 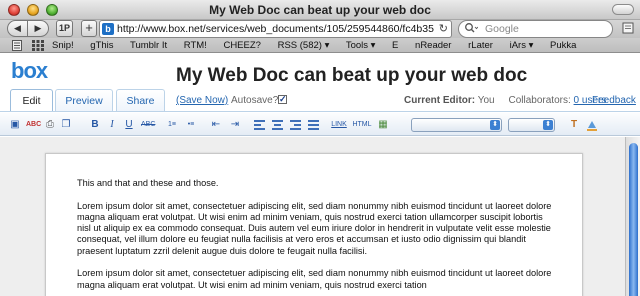 What do you see at coordinates (531, 125) in the screenshot?
I see `font-size-select: ⬍` at bounding box center [531, 125].